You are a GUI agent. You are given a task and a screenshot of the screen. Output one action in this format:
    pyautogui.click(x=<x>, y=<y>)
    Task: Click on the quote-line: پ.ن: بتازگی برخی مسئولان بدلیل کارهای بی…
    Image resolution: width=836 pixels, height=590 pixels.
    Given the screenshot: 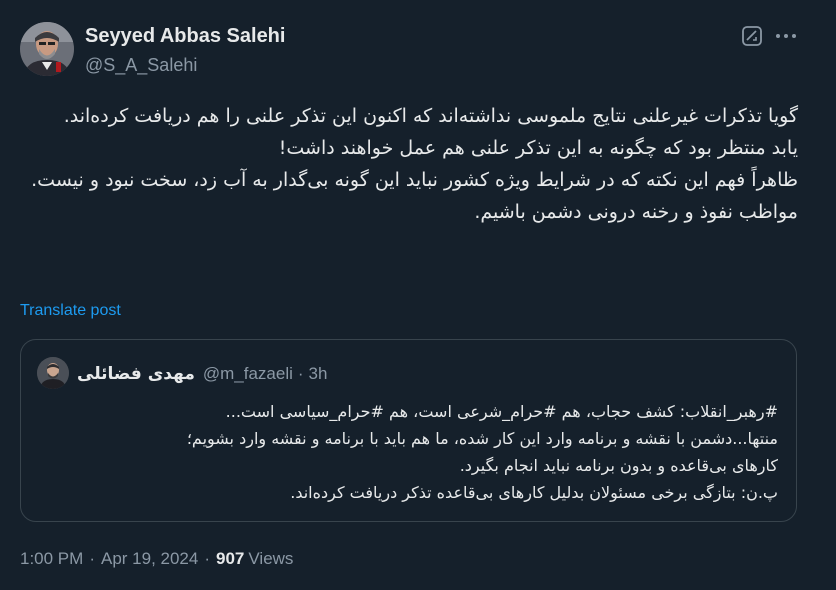 What is the action you would take?
    pyautogui.click(x=534, y=492)
    